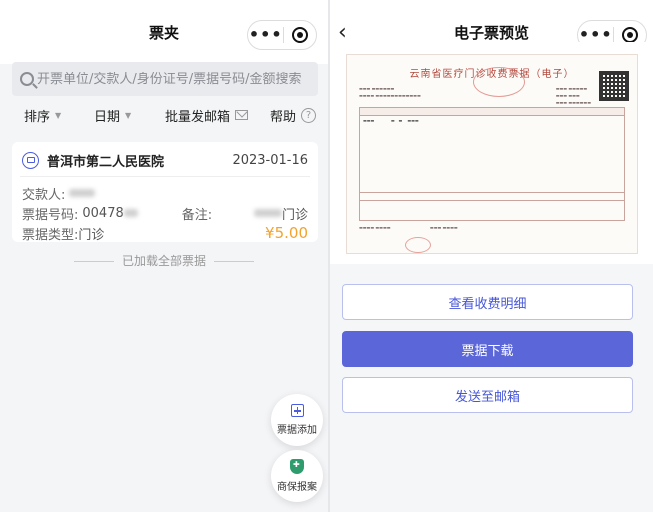 The width and height of the screenshot is (653, 512). What do you see at coordinates (614, 86) in the screenshot?
I see `qr-code` at bounding box center [614, 86].